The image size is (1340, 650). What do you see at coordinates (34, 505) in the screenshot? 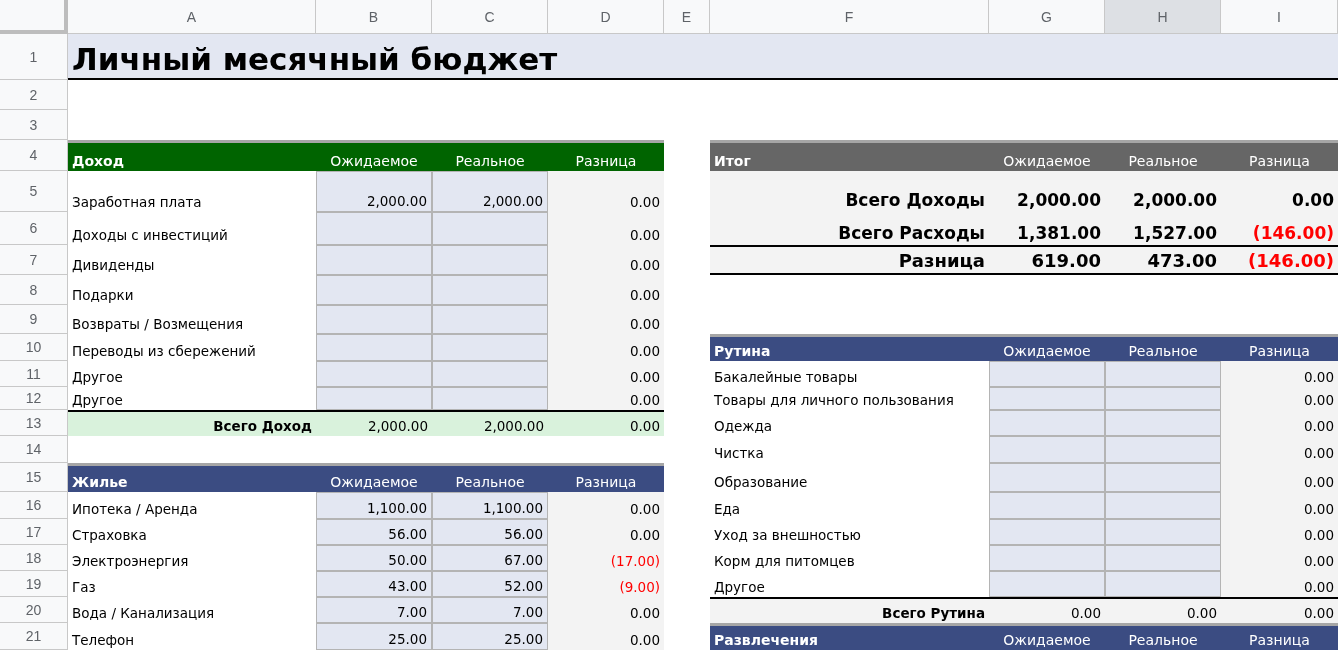
I see `row-number: 16` at bounding box center [34, 505].